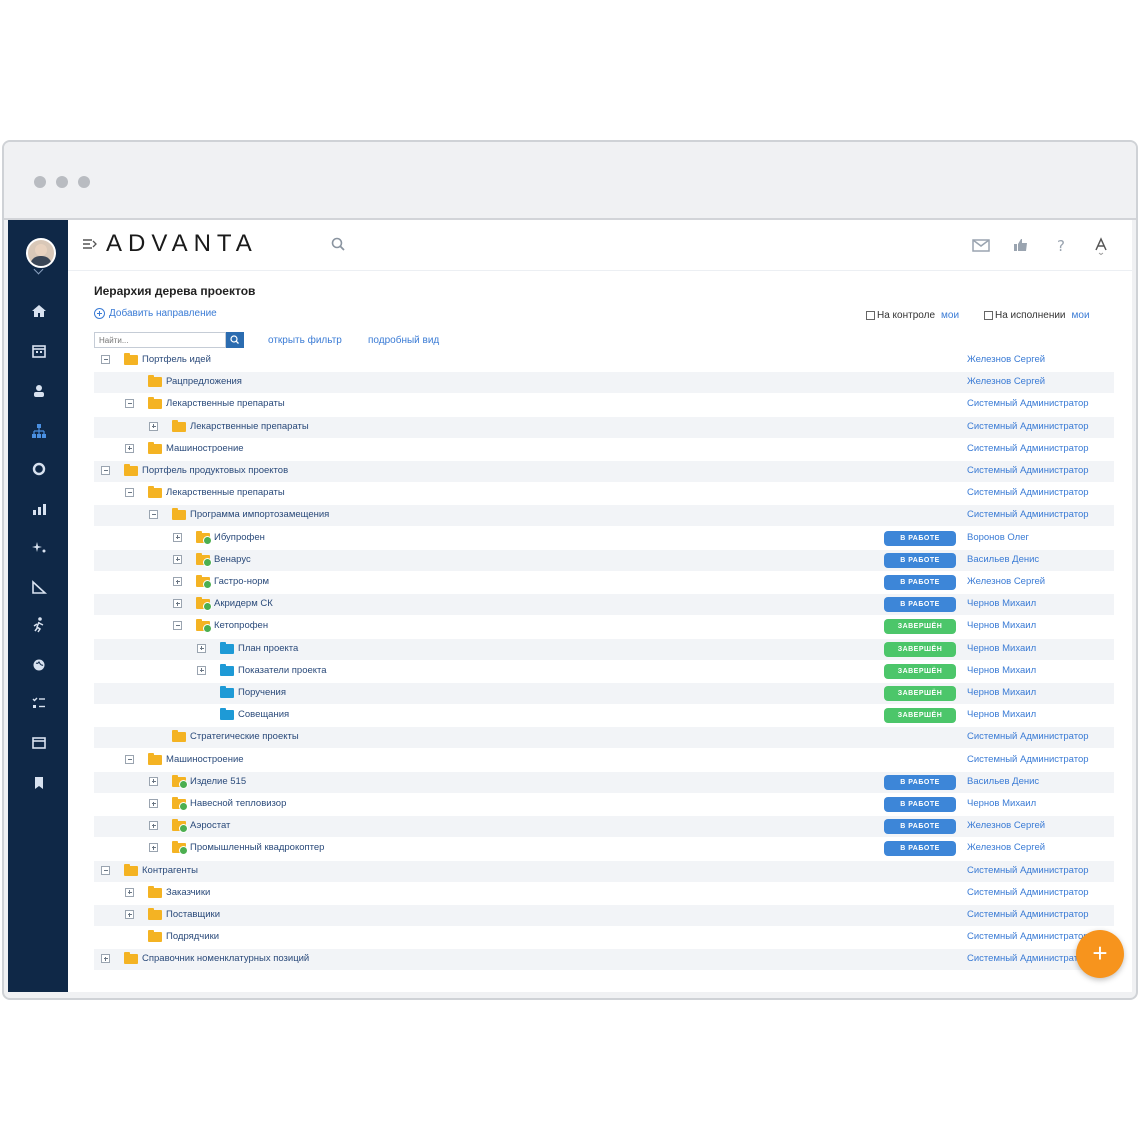 Image resolution: width=1140 pixels, height=1140 pixels. I want to click on chart-icon, so click(39, 509).